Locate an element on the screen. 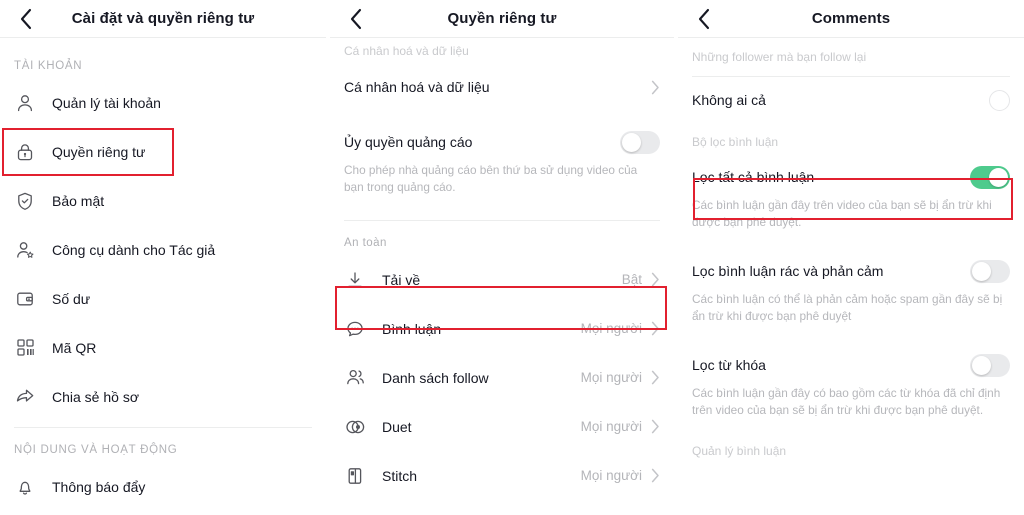 The image size is (1024, 515). setting-row-label: Danh sách follow is located at coordinates (435, 377).